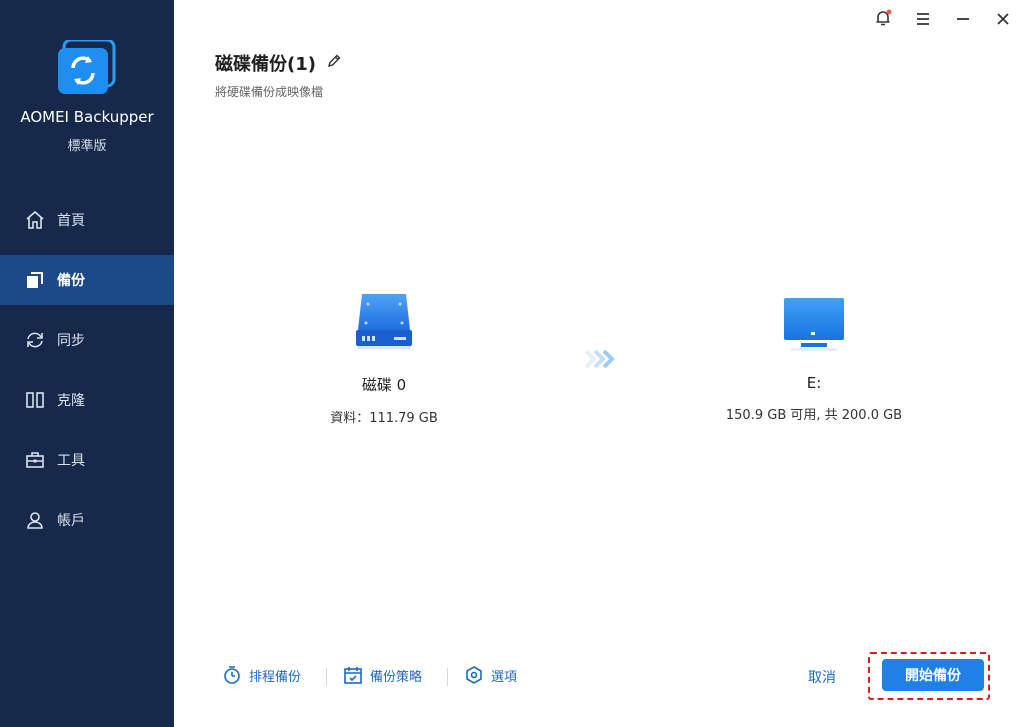 The width and height of the screenshot is (1023, 727). I want to click on user-icon, so click(35, 520).